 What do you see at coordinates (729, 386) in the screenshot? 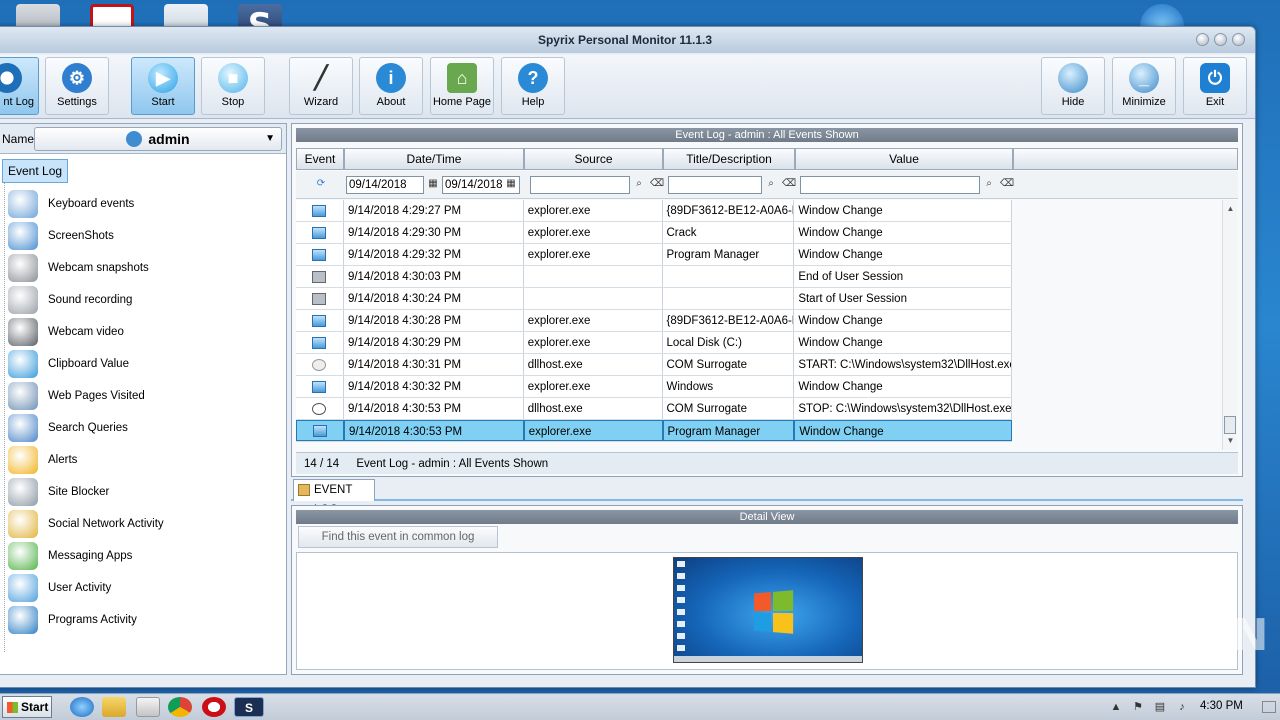
I see `cell-title: Windows` at bounding box center [729, 386].